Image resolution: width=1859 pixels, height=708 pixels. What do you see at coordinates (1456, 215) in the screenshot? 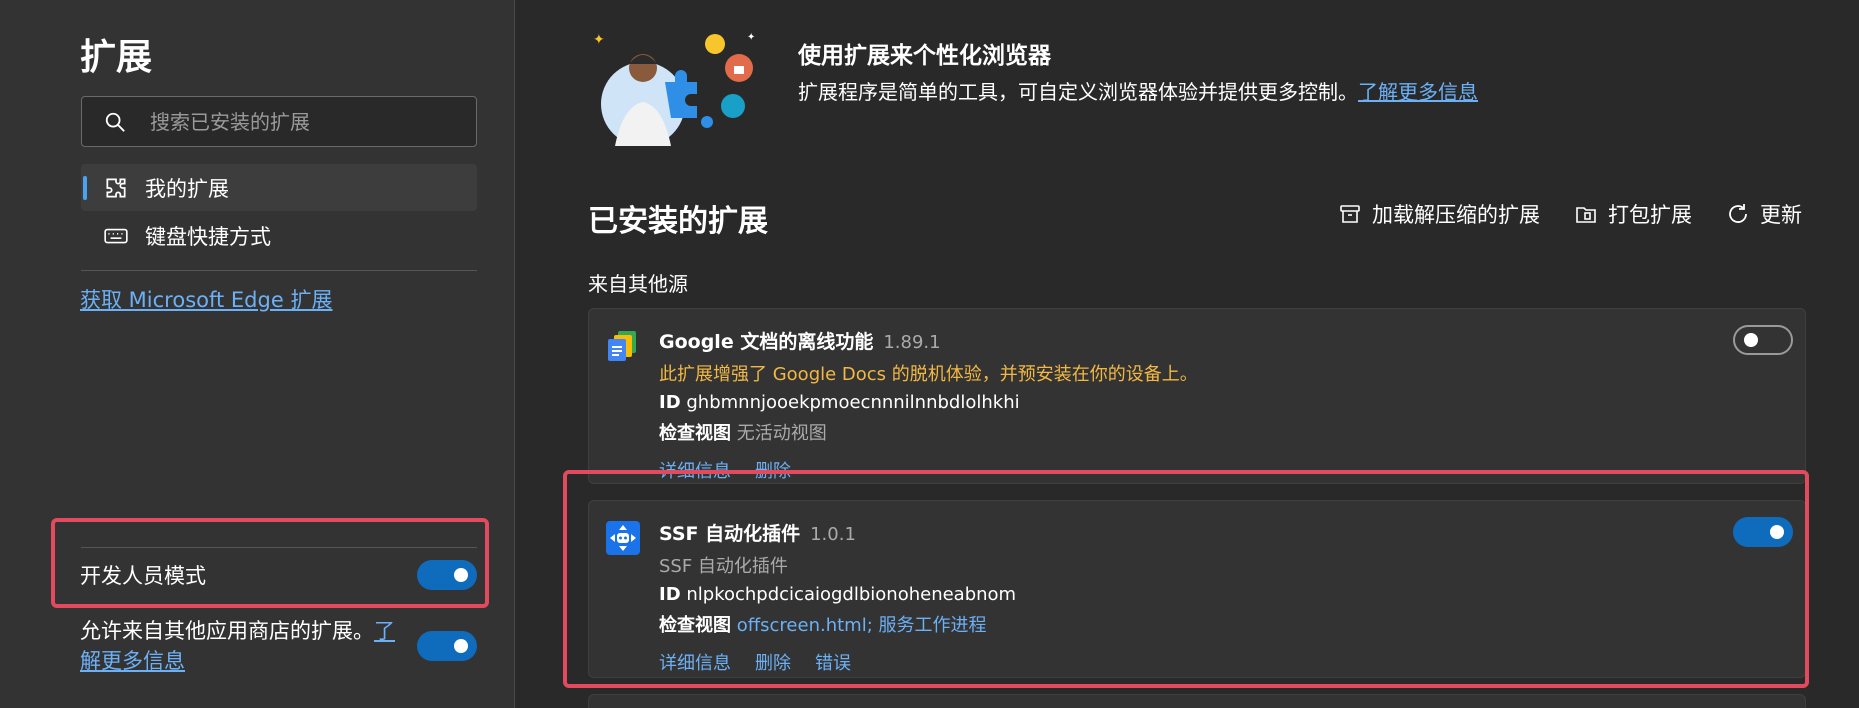
I see `load-unpacked-label: 加载解压缩的扩展` at bounding box center [1456, 215].